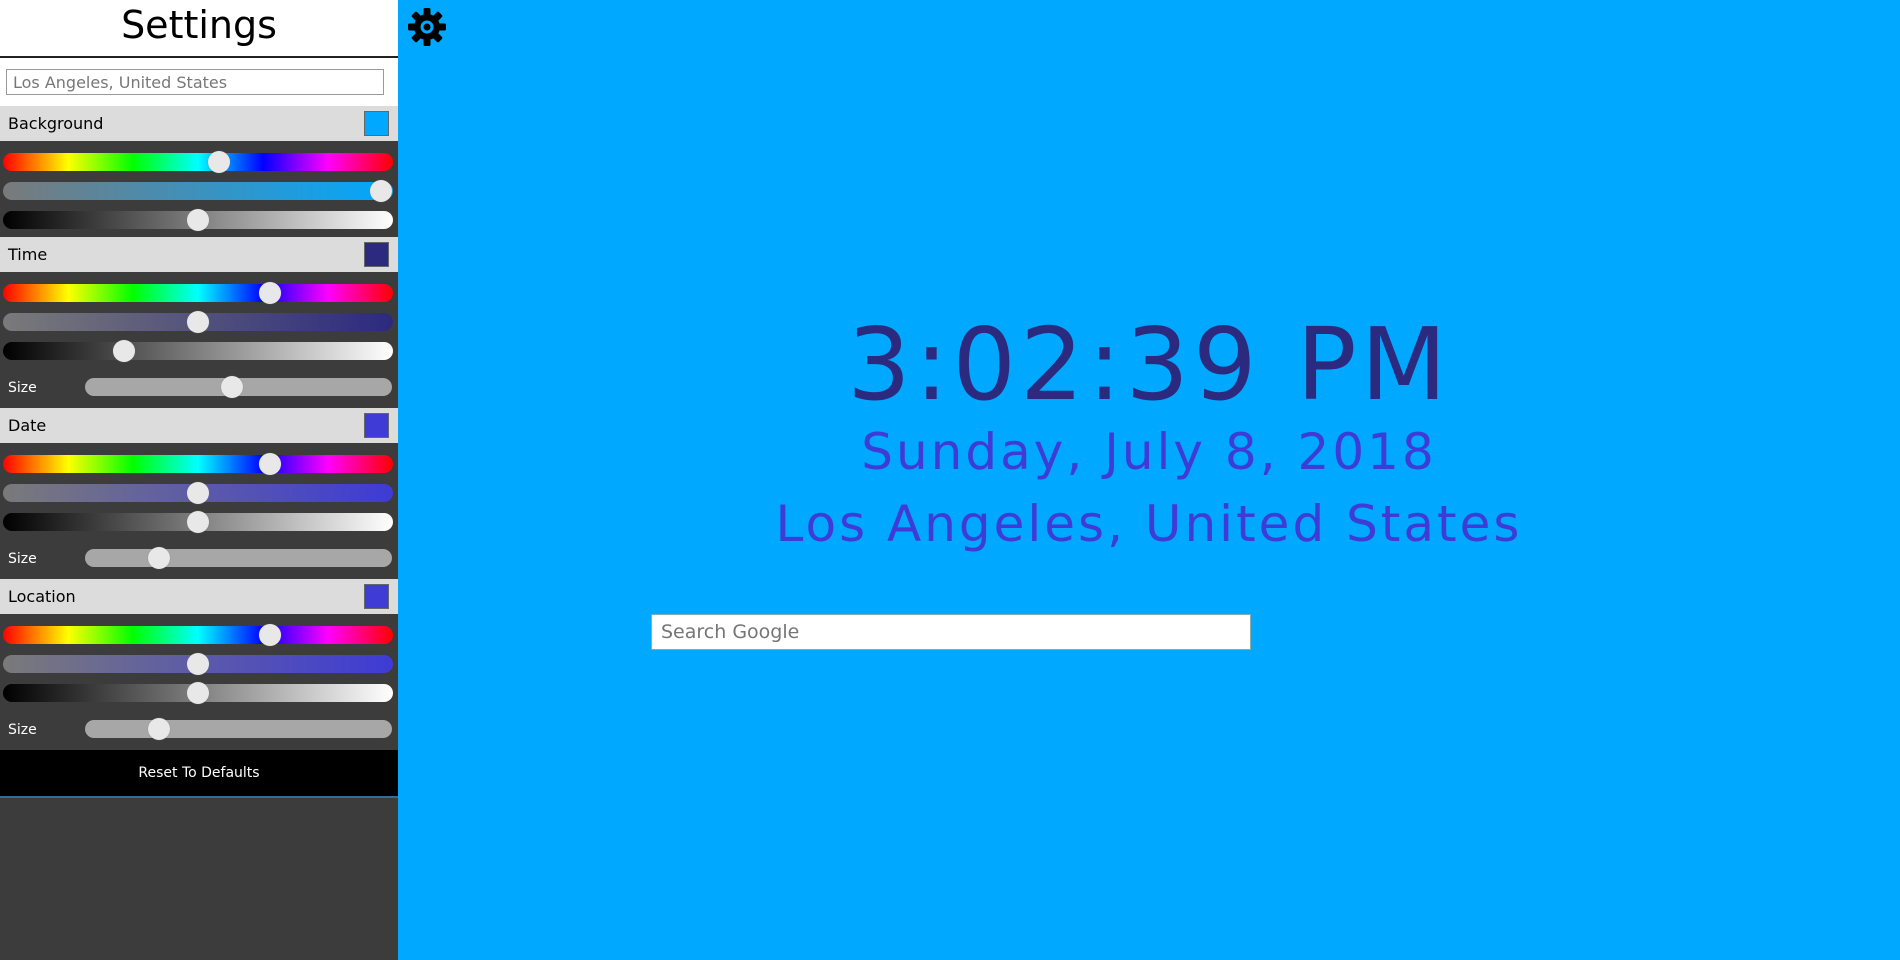 The height and width of the screenshot is (960, 1900). I want to click on background-label: Background, so click(56, 123).